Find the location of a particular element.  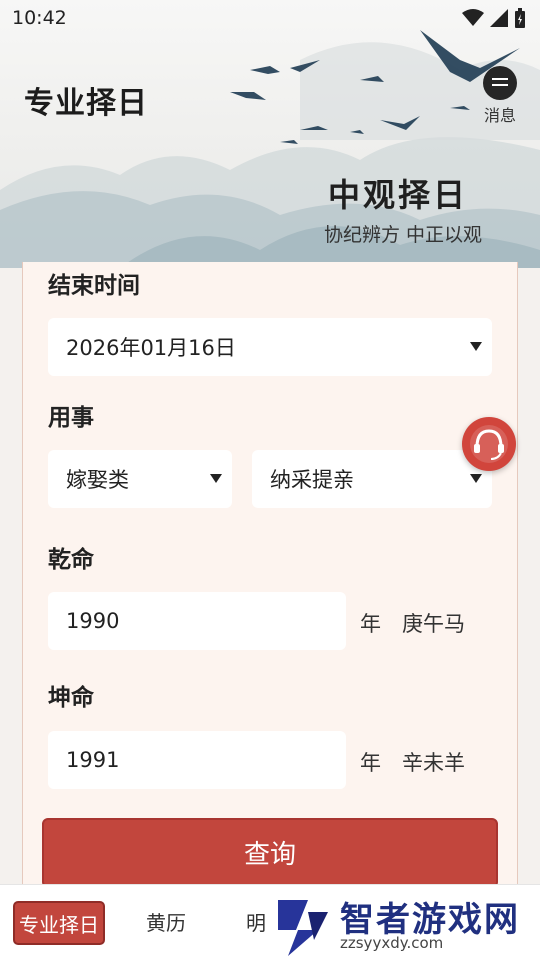

status-icons is located at coordinates (494, 18).